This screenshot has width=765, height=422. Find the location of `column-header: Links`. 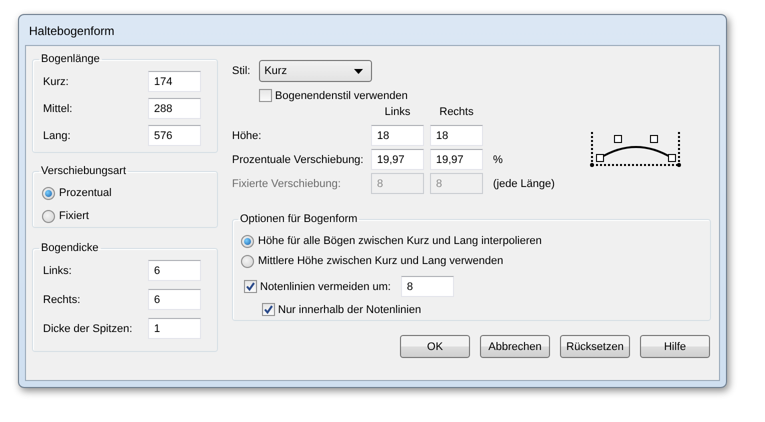

column-header: Links is located at coordinates (398, 113).